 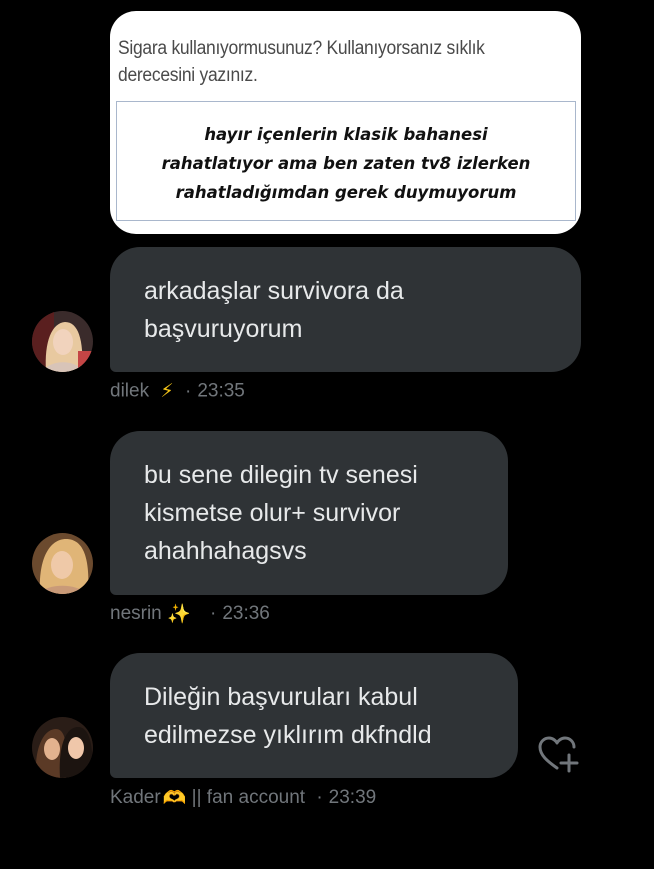 I want to click on heart-add-icon, so click(x=559, y=755).